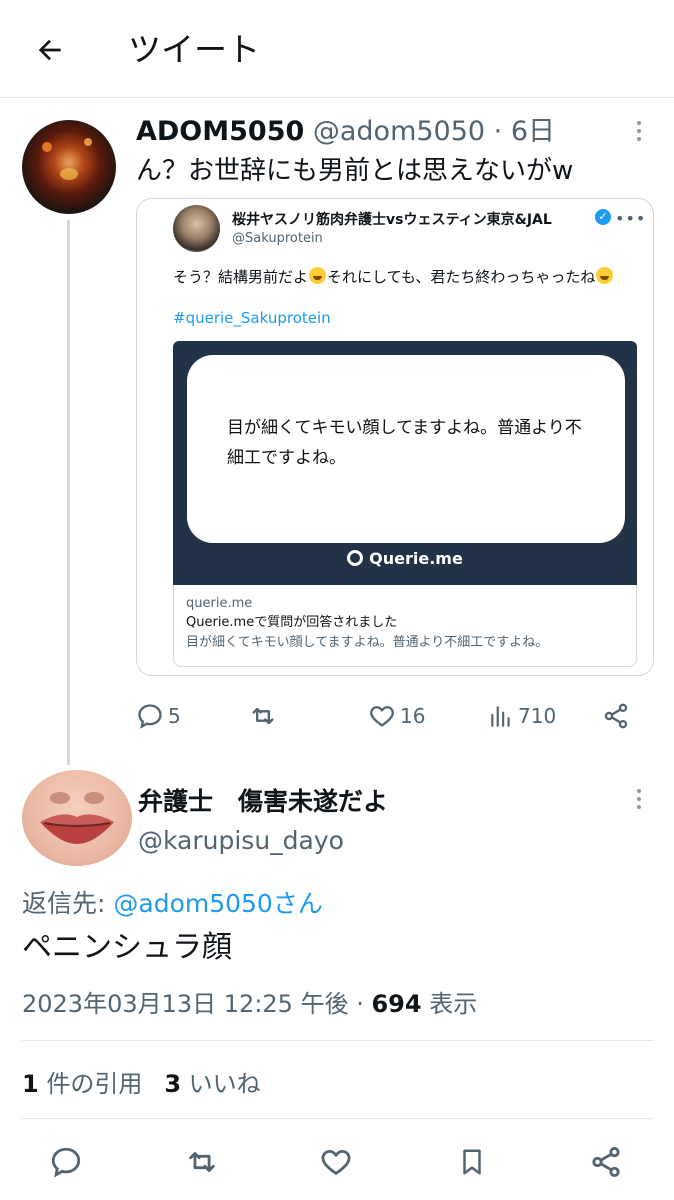 The width and height of the screenshot is (674, 1200). Describe the element at coordinates (263, 800) in the screenshot. I see `tweet2-display-name: 弁護士 傷害未遂だよ` at that location.